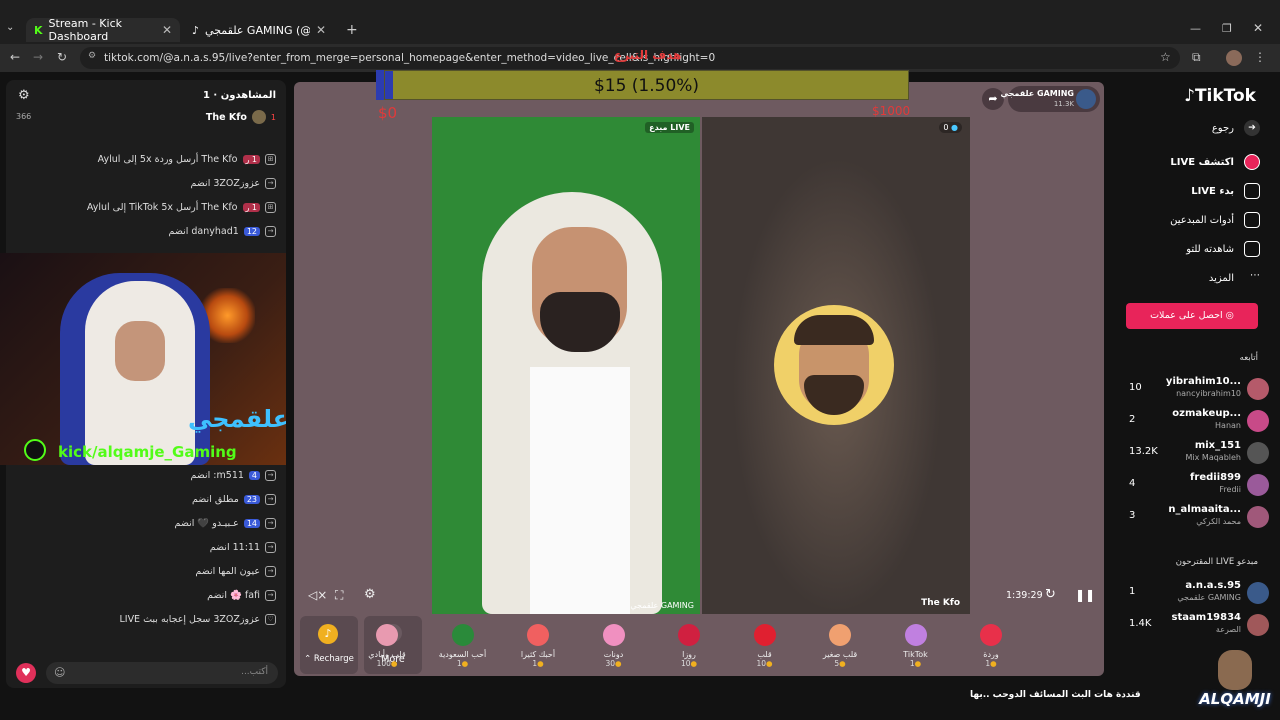 This screenshot has height=720, width=1280. I want to click on bookmark-star-icon: ☆, so click(1165, 57).